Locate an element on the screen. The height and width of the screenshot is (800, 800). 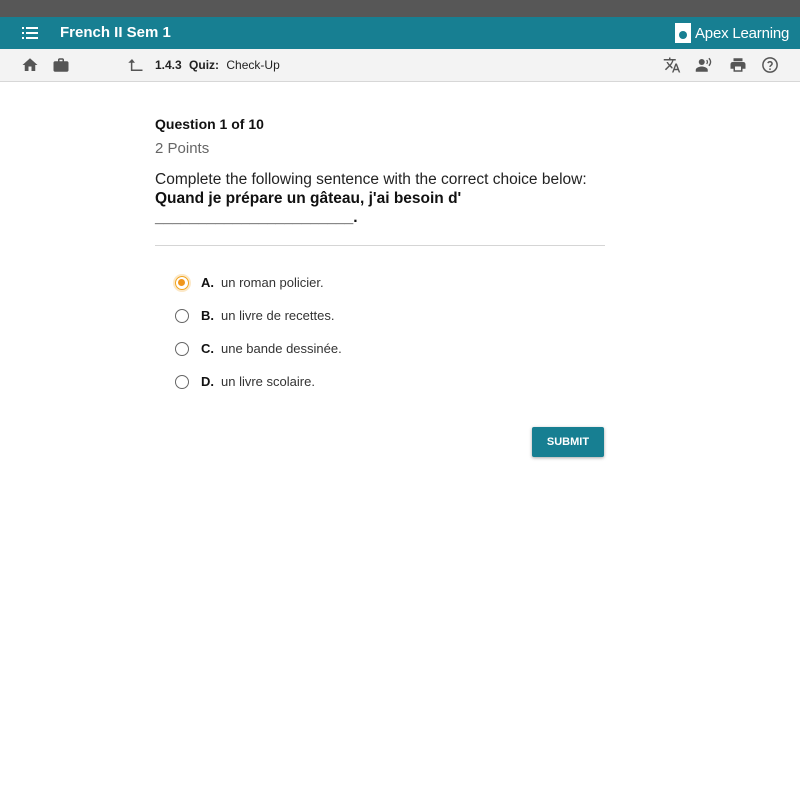
question-number: Question 1 of 10 is located at coordinates (209, 124).